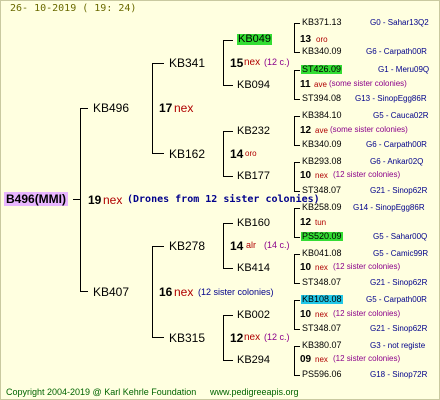 The image size is (440, 400). What do you see at coordinates (322, 253) in the screenshot?
I see `gen4-queen: KB041.08` at bounding box center [322, 253].